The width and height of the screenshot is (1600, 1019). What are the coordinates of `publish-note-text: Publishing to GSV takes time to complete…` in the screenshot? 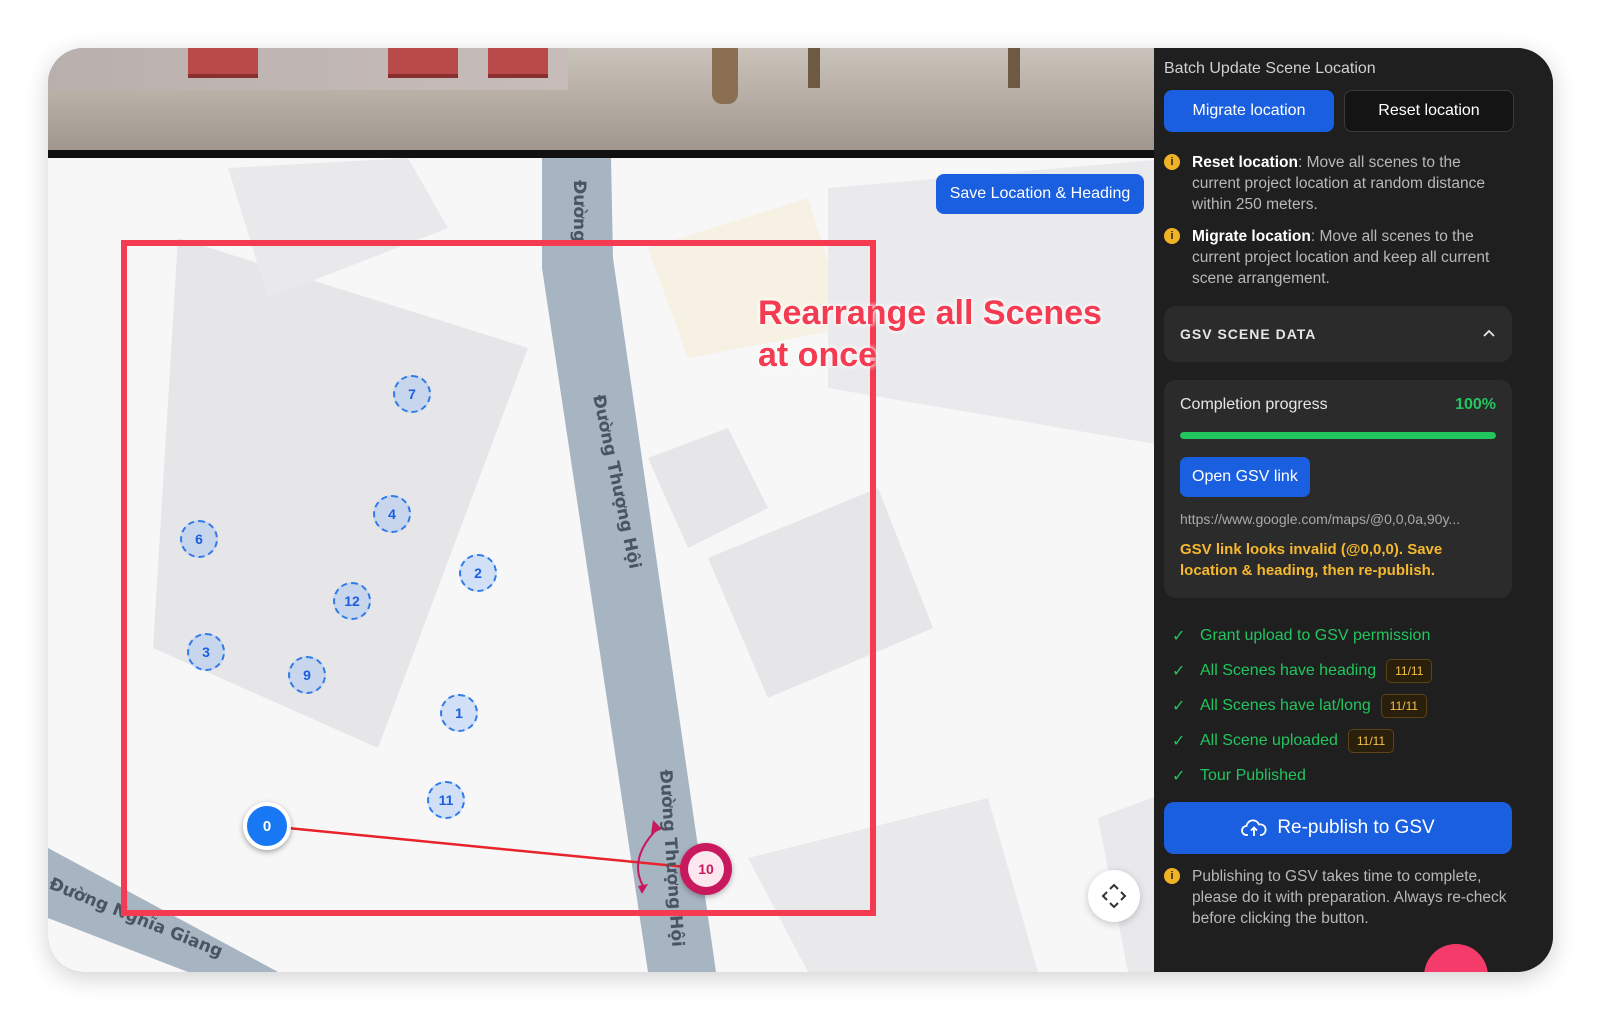 It's located at (1349, 897).